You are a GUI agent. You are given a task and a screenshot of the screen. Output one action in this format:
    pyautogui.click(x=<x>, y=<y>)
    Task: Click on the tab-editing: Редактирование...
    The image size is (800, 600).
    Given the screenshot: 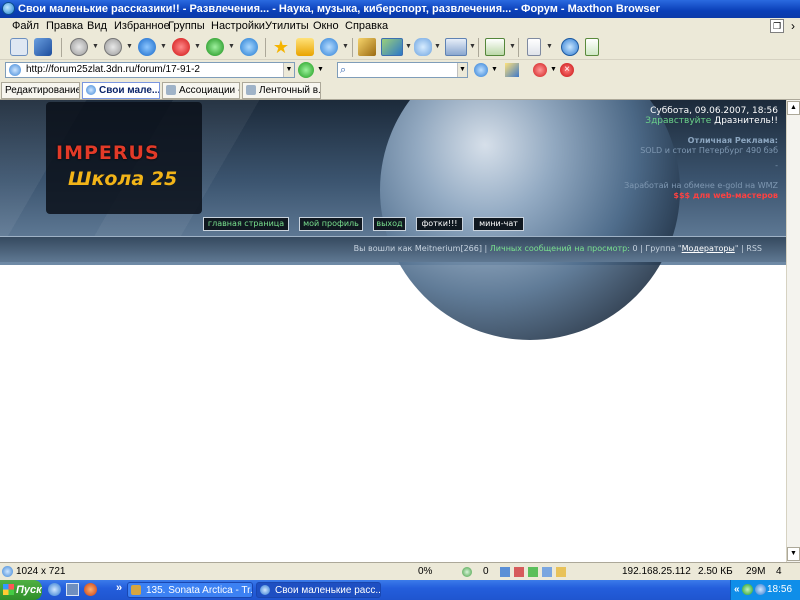 What is the action you would take?
    pyautogui.click(x=40, y=90)
    